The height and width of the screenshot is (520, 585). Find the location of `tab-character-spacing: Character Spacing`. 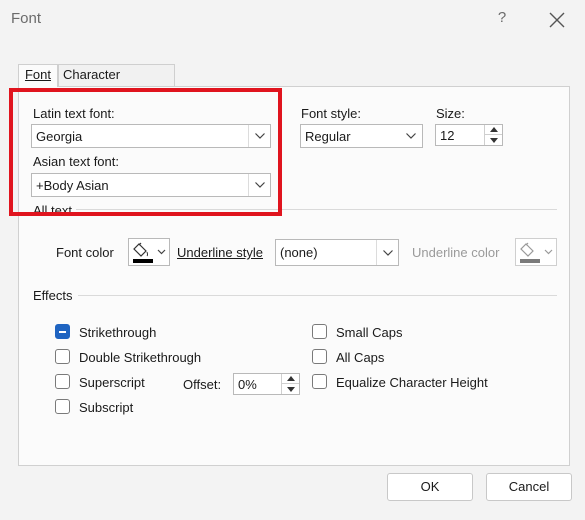

tab-character-spacing: Character Spacing is located at coordinates (116, 83).